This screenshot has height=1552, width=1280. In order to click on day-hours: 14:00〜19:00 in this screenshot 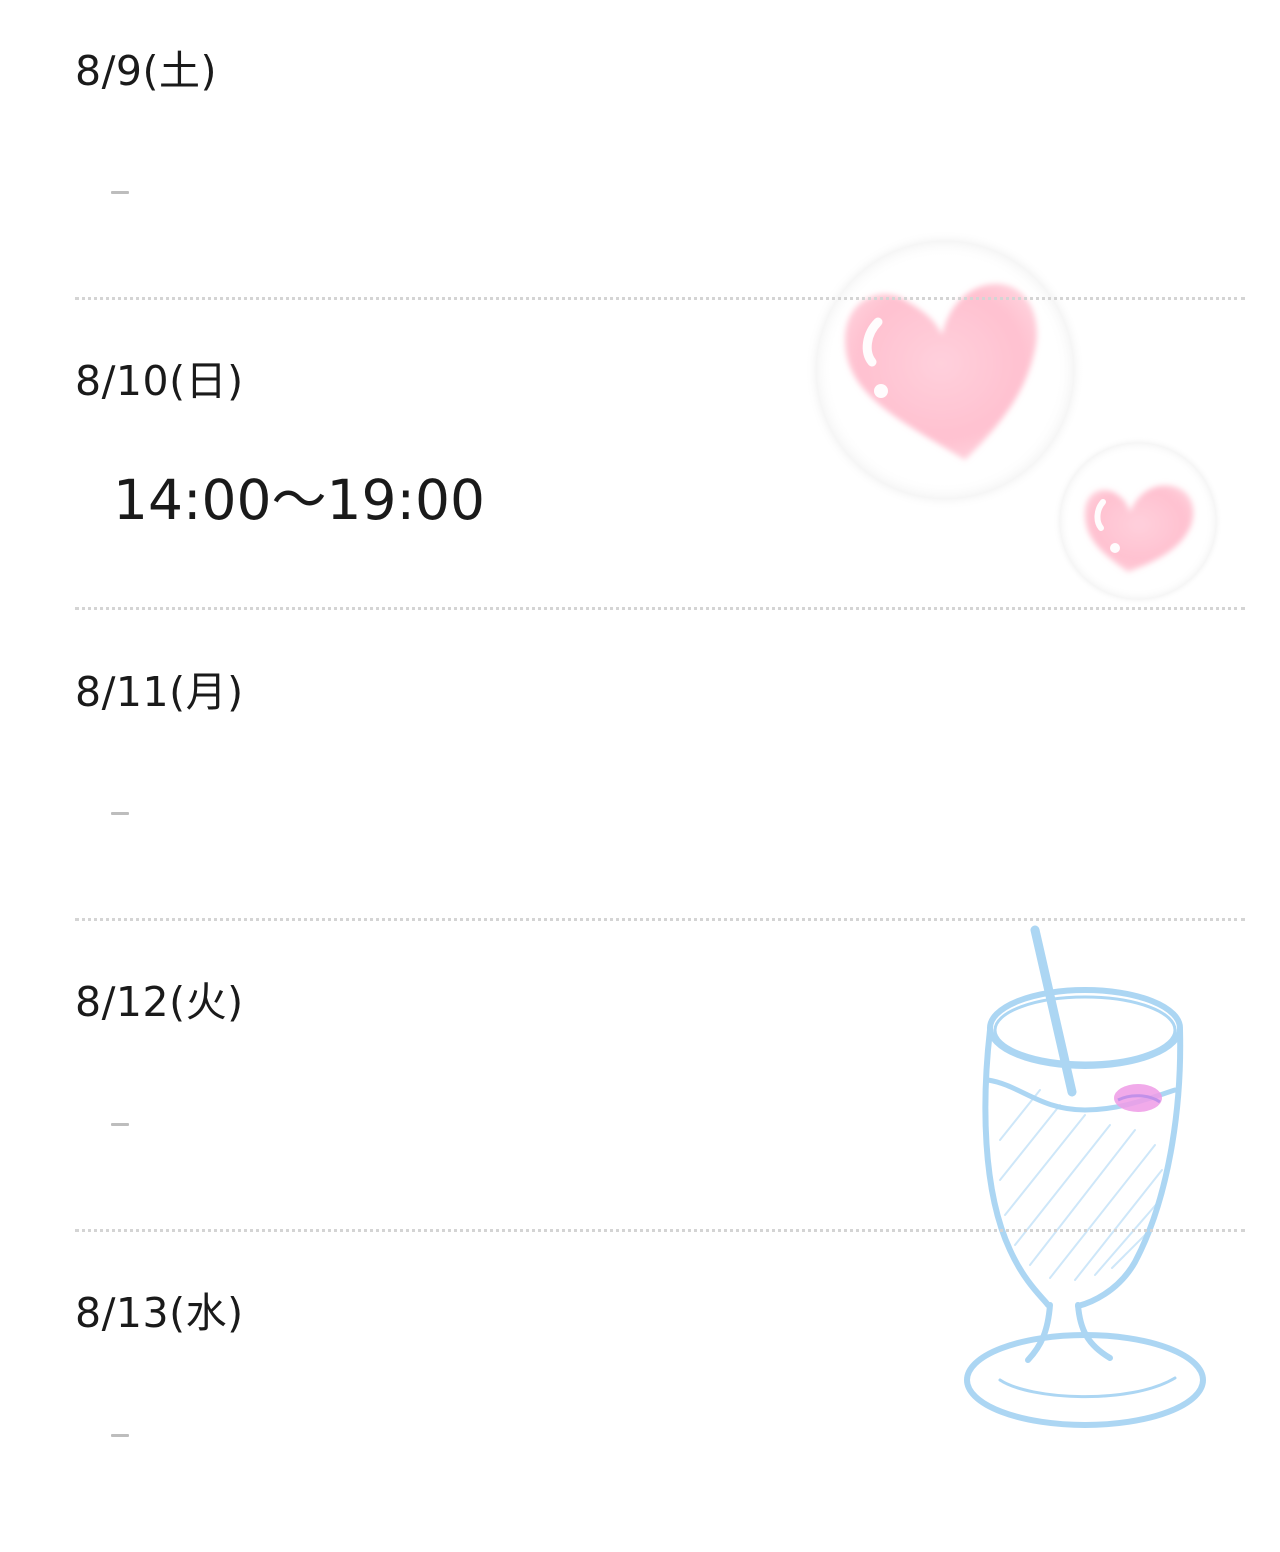, I will do `click(299, 500)`.